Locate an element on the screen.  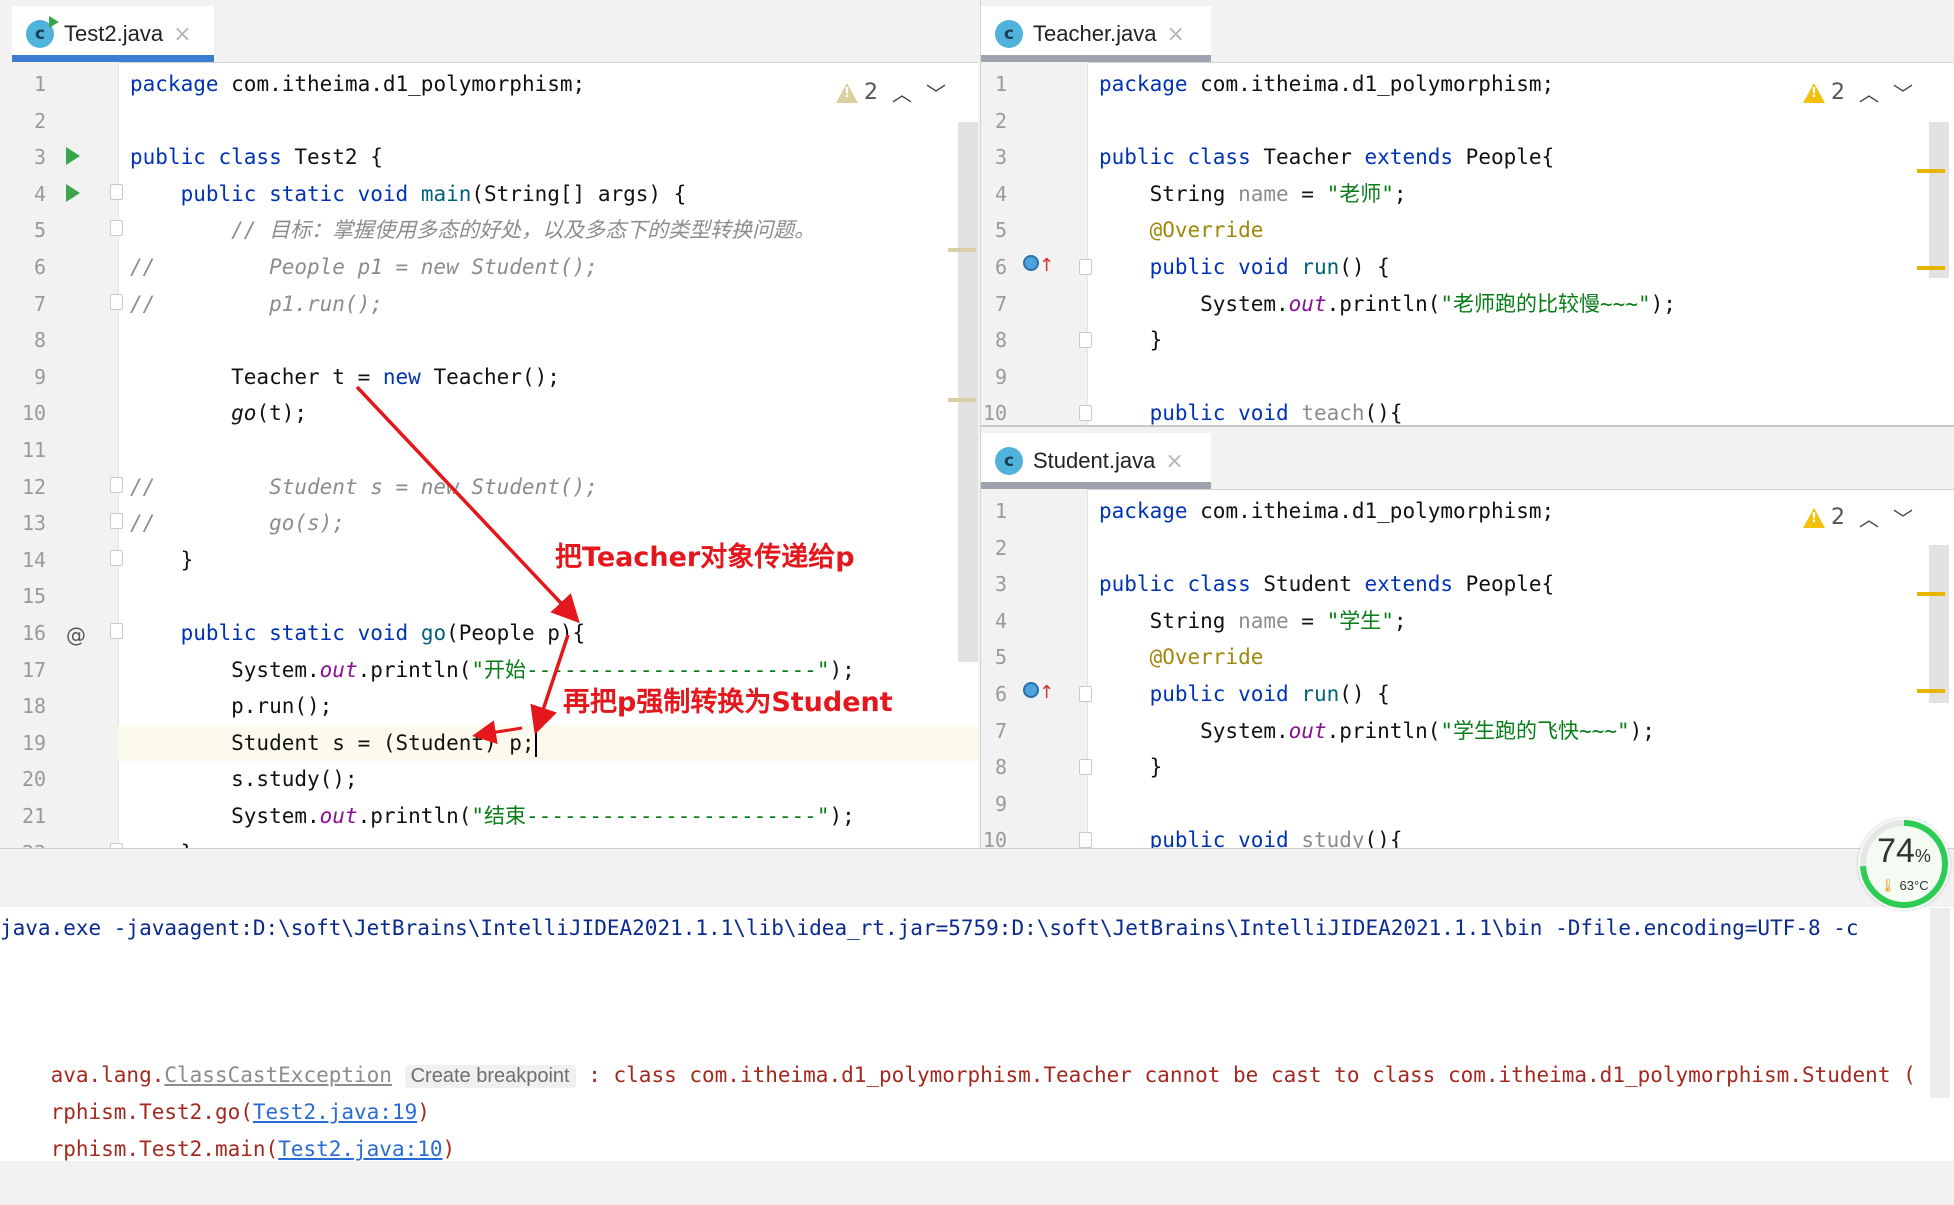
code-line: String name = "学生"; is located at coordinates (1520, 621).